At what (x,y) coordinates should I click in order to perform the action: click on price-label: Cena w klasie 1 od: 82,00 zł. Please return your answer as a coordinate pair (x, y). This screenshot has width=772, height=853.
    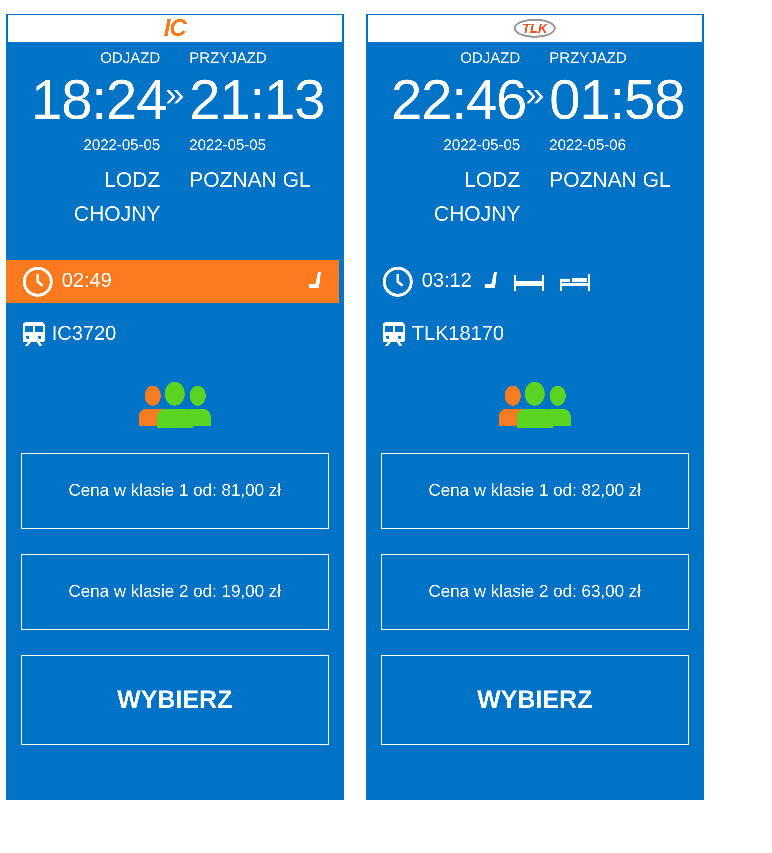
    Looking at the image, I should click on (535, 491).